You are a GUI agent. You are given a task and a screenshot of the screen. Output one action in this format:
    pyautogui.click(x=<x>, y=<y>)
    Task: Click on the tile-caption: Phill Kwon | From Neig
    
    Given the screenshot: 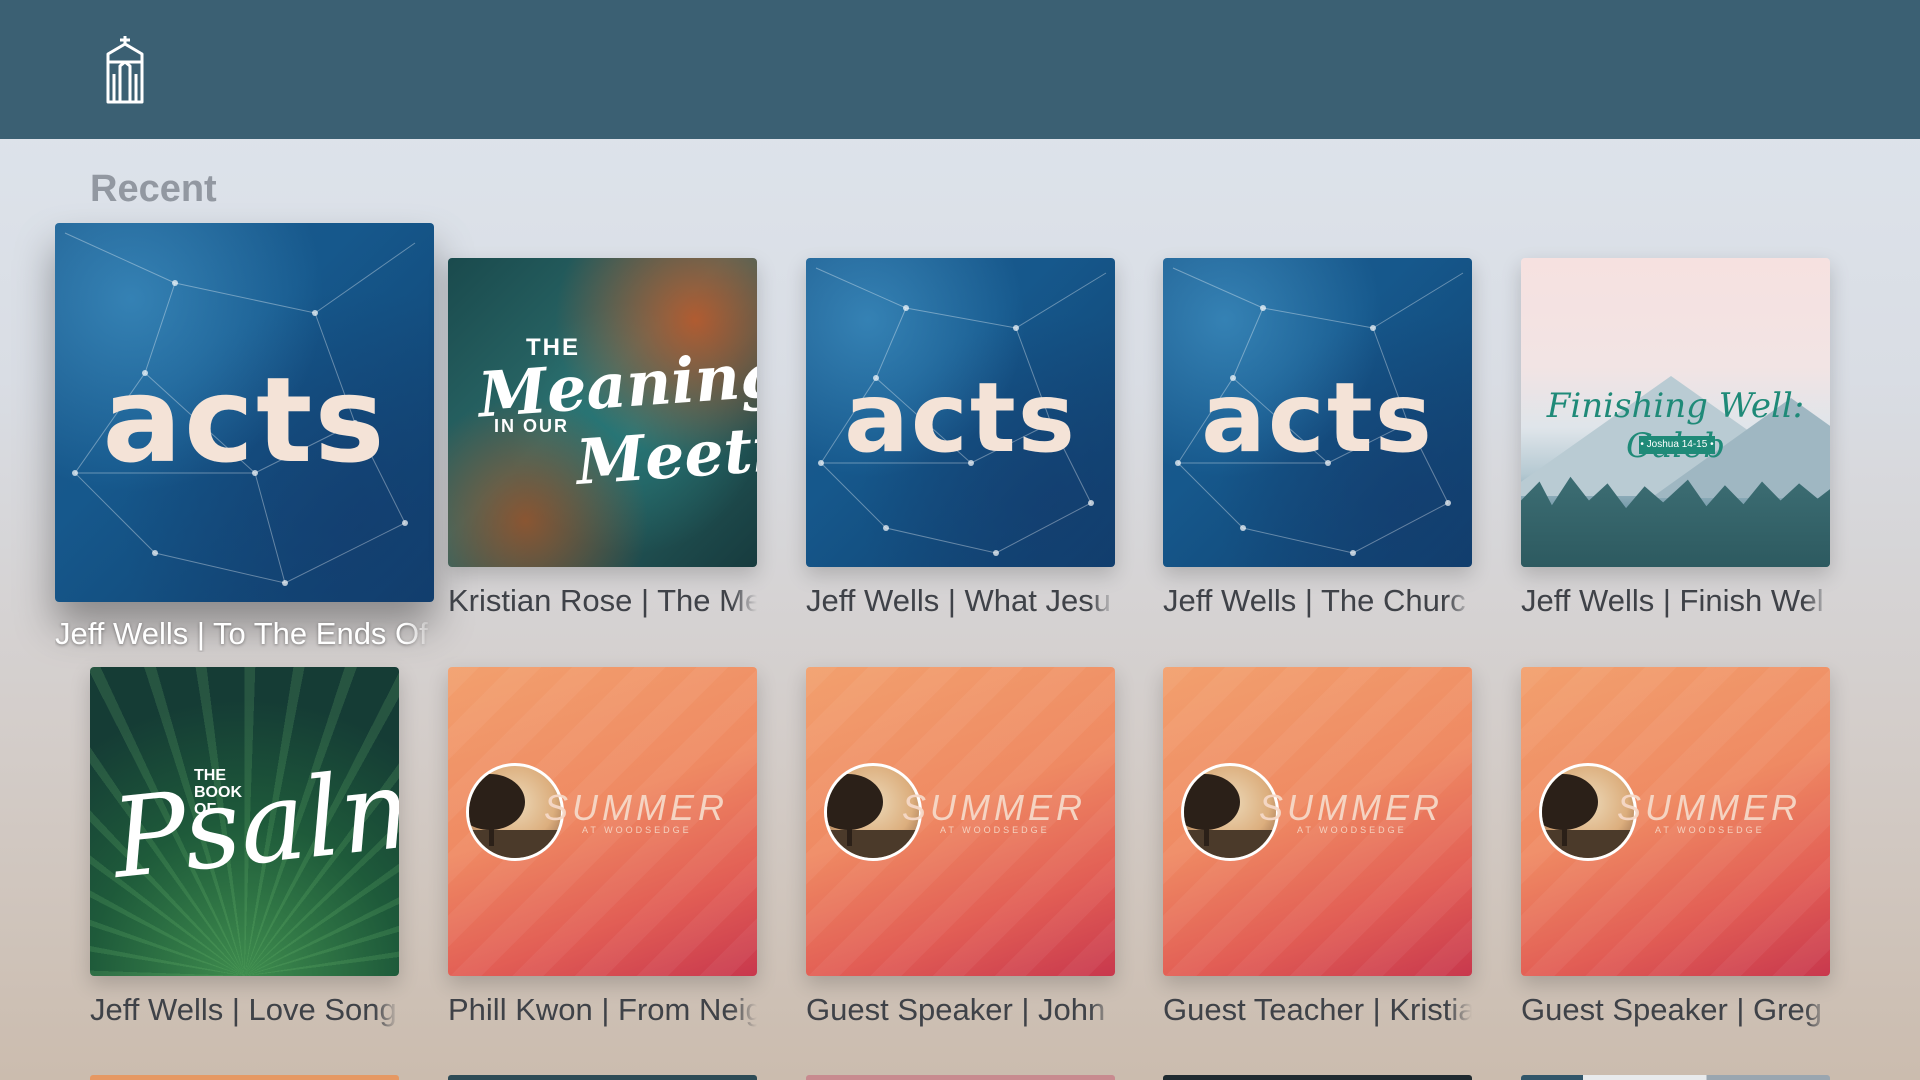 What is the action you would take?
    pyautogui.click(x=602, y=1009)
    